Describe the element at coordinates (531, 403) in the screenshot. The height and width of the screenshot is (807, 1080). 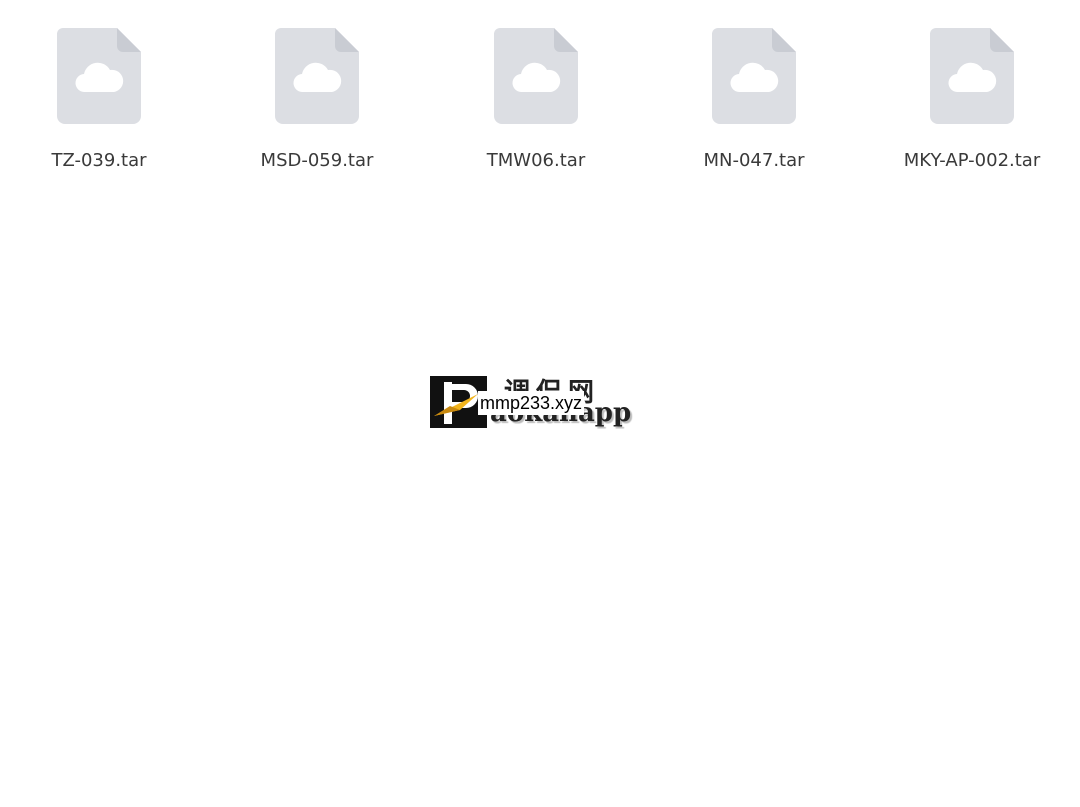
I see `watermark-url-badge: mmp233.xyz` at that location.